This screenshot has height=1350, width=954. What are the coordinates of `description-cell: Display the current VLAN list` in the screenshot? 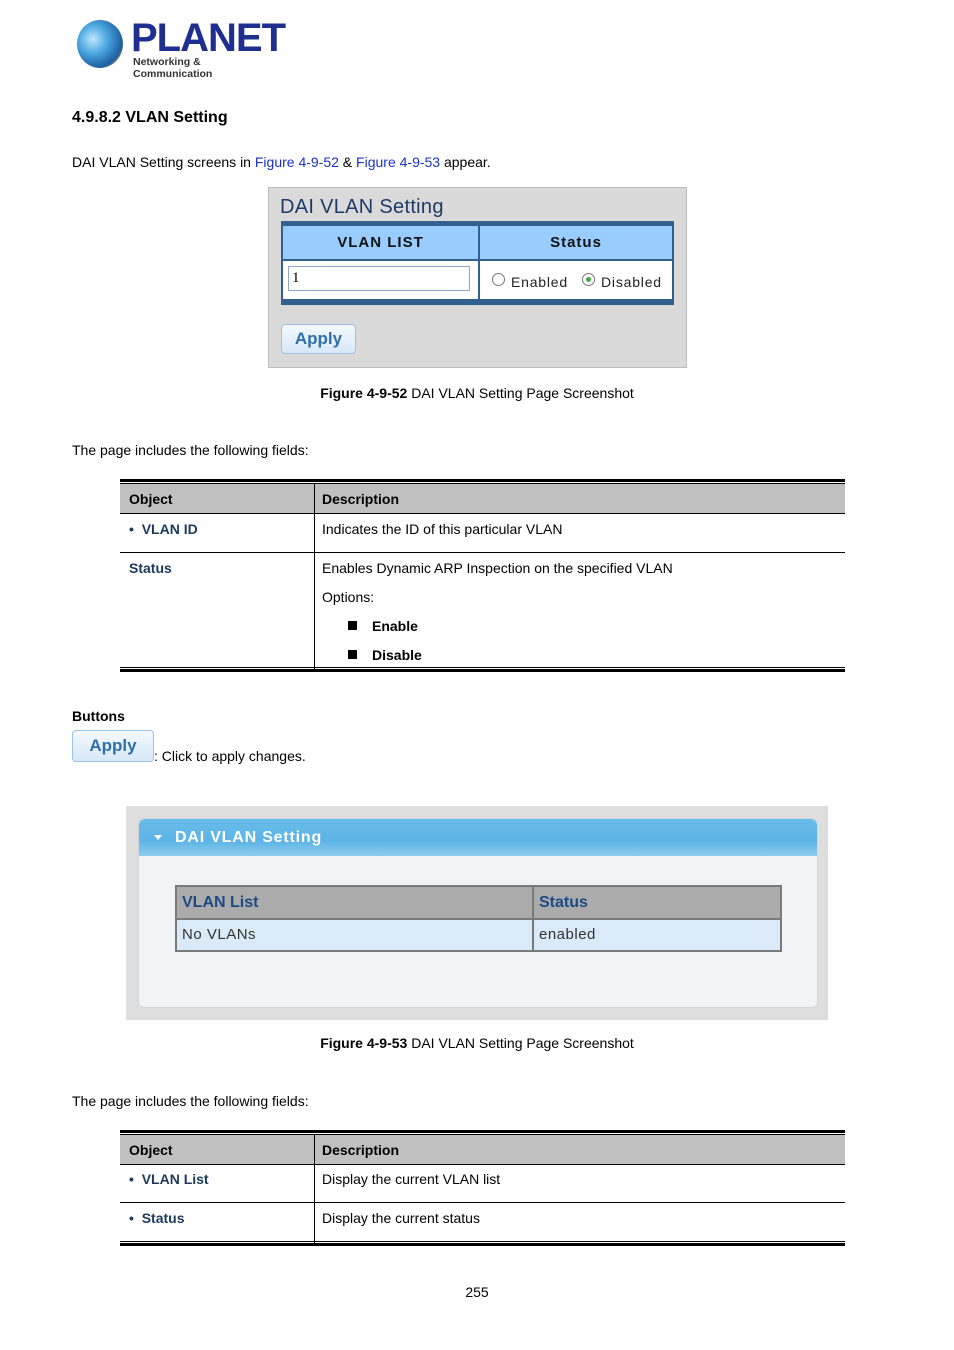 It's located at (411, 1179).